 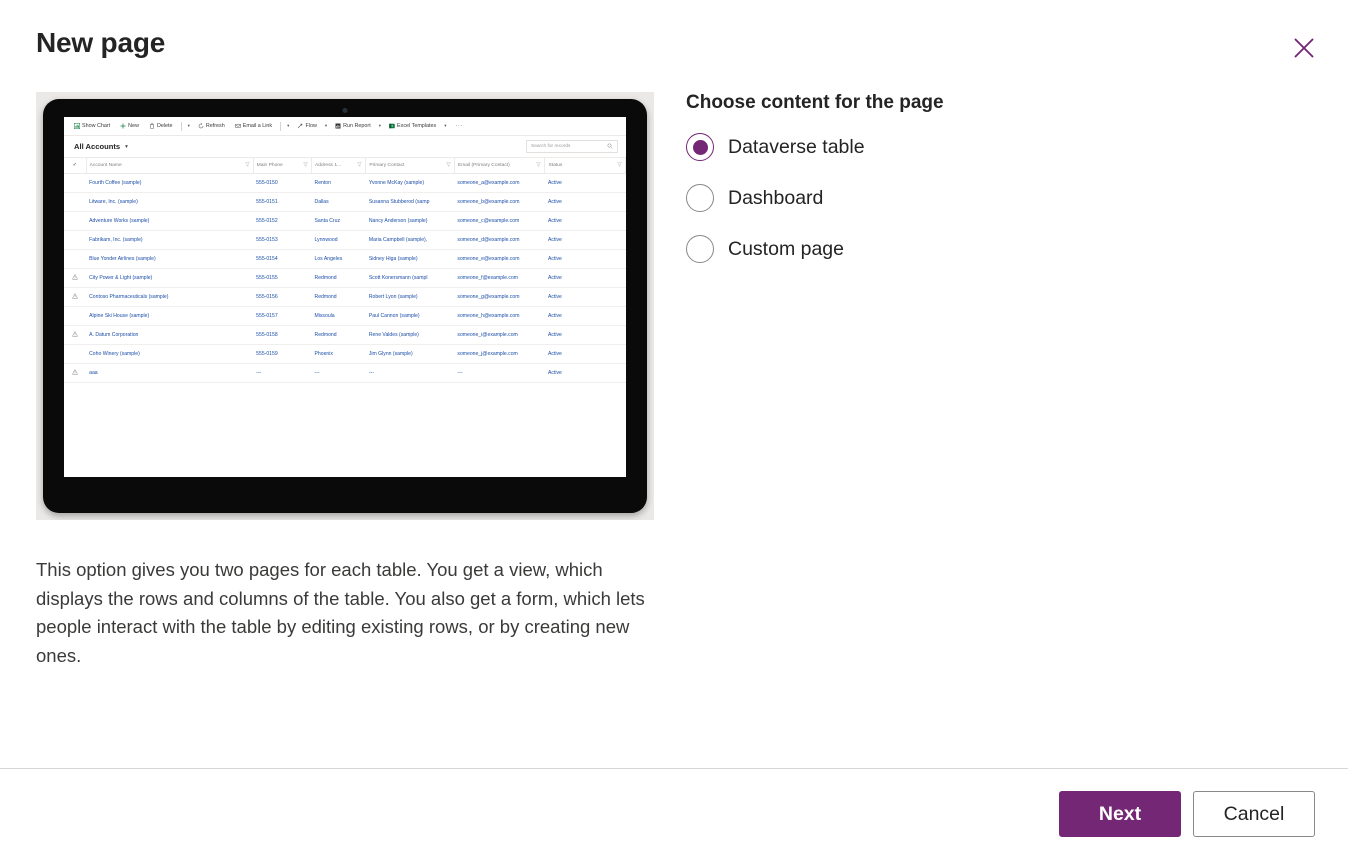 What do you see at coordinates (610, 147) in the screenshot?
I see `search-icon` at bounding box center [610, 147].